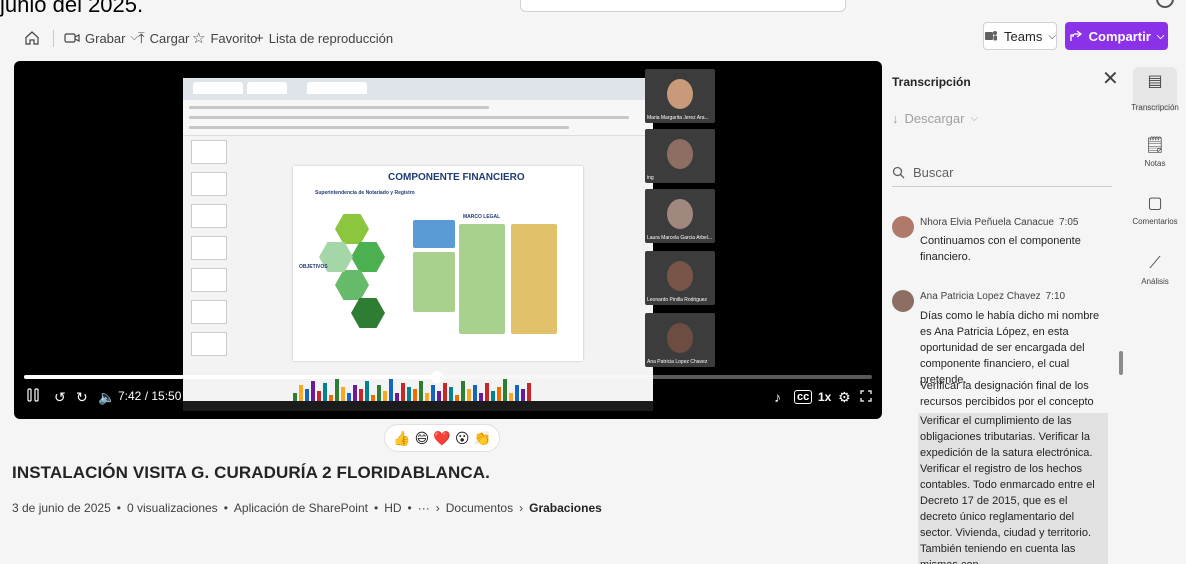 This screenshot has height=564, width=1186. I want to click on fullscreen-button, so click(866, 397).